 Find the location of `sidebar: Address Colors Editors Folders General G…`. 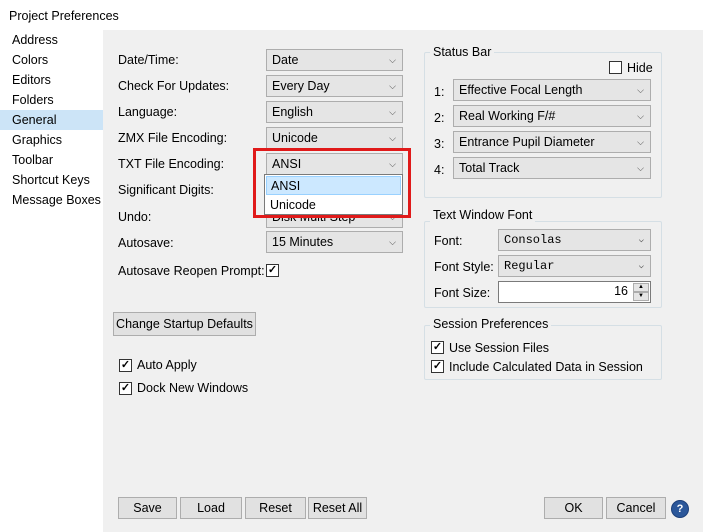

sidebar: Address Colors Editors Folders General G… is located at coordinates (51, 281).